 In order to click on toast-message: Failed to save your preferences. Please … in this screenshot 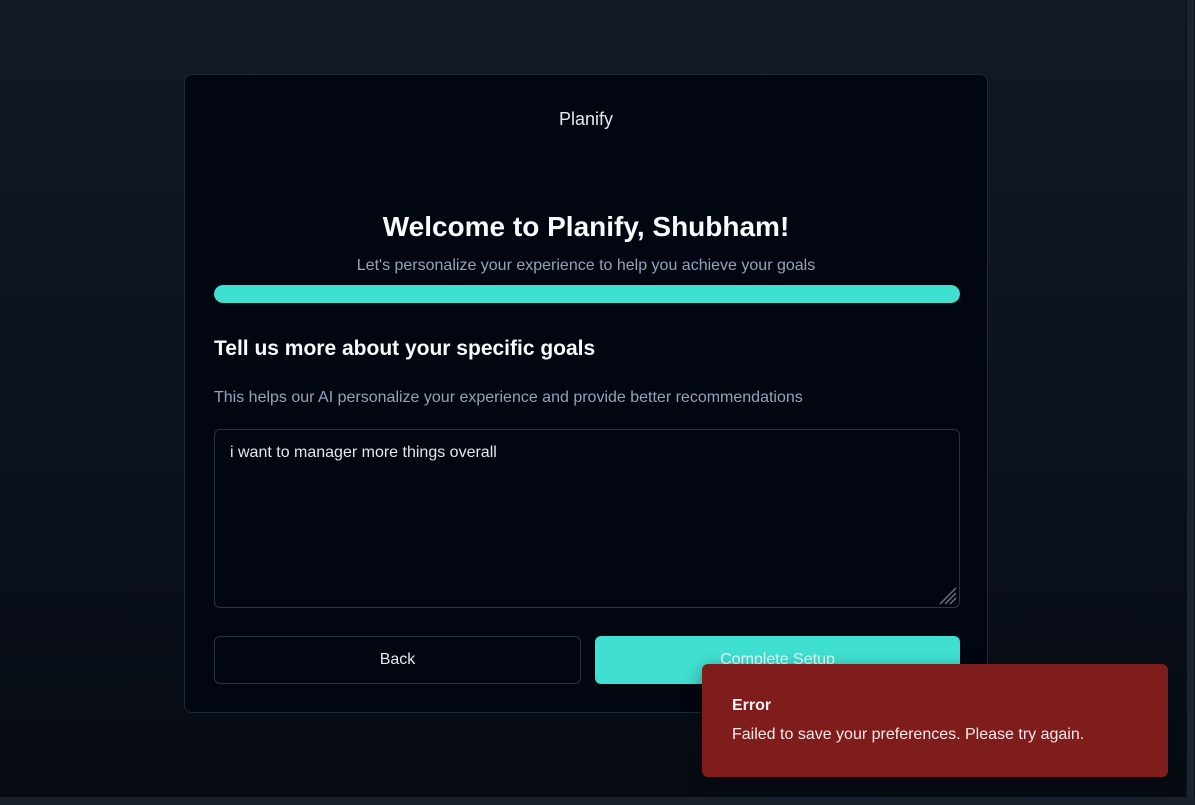, I will do `click(908, 734)`.